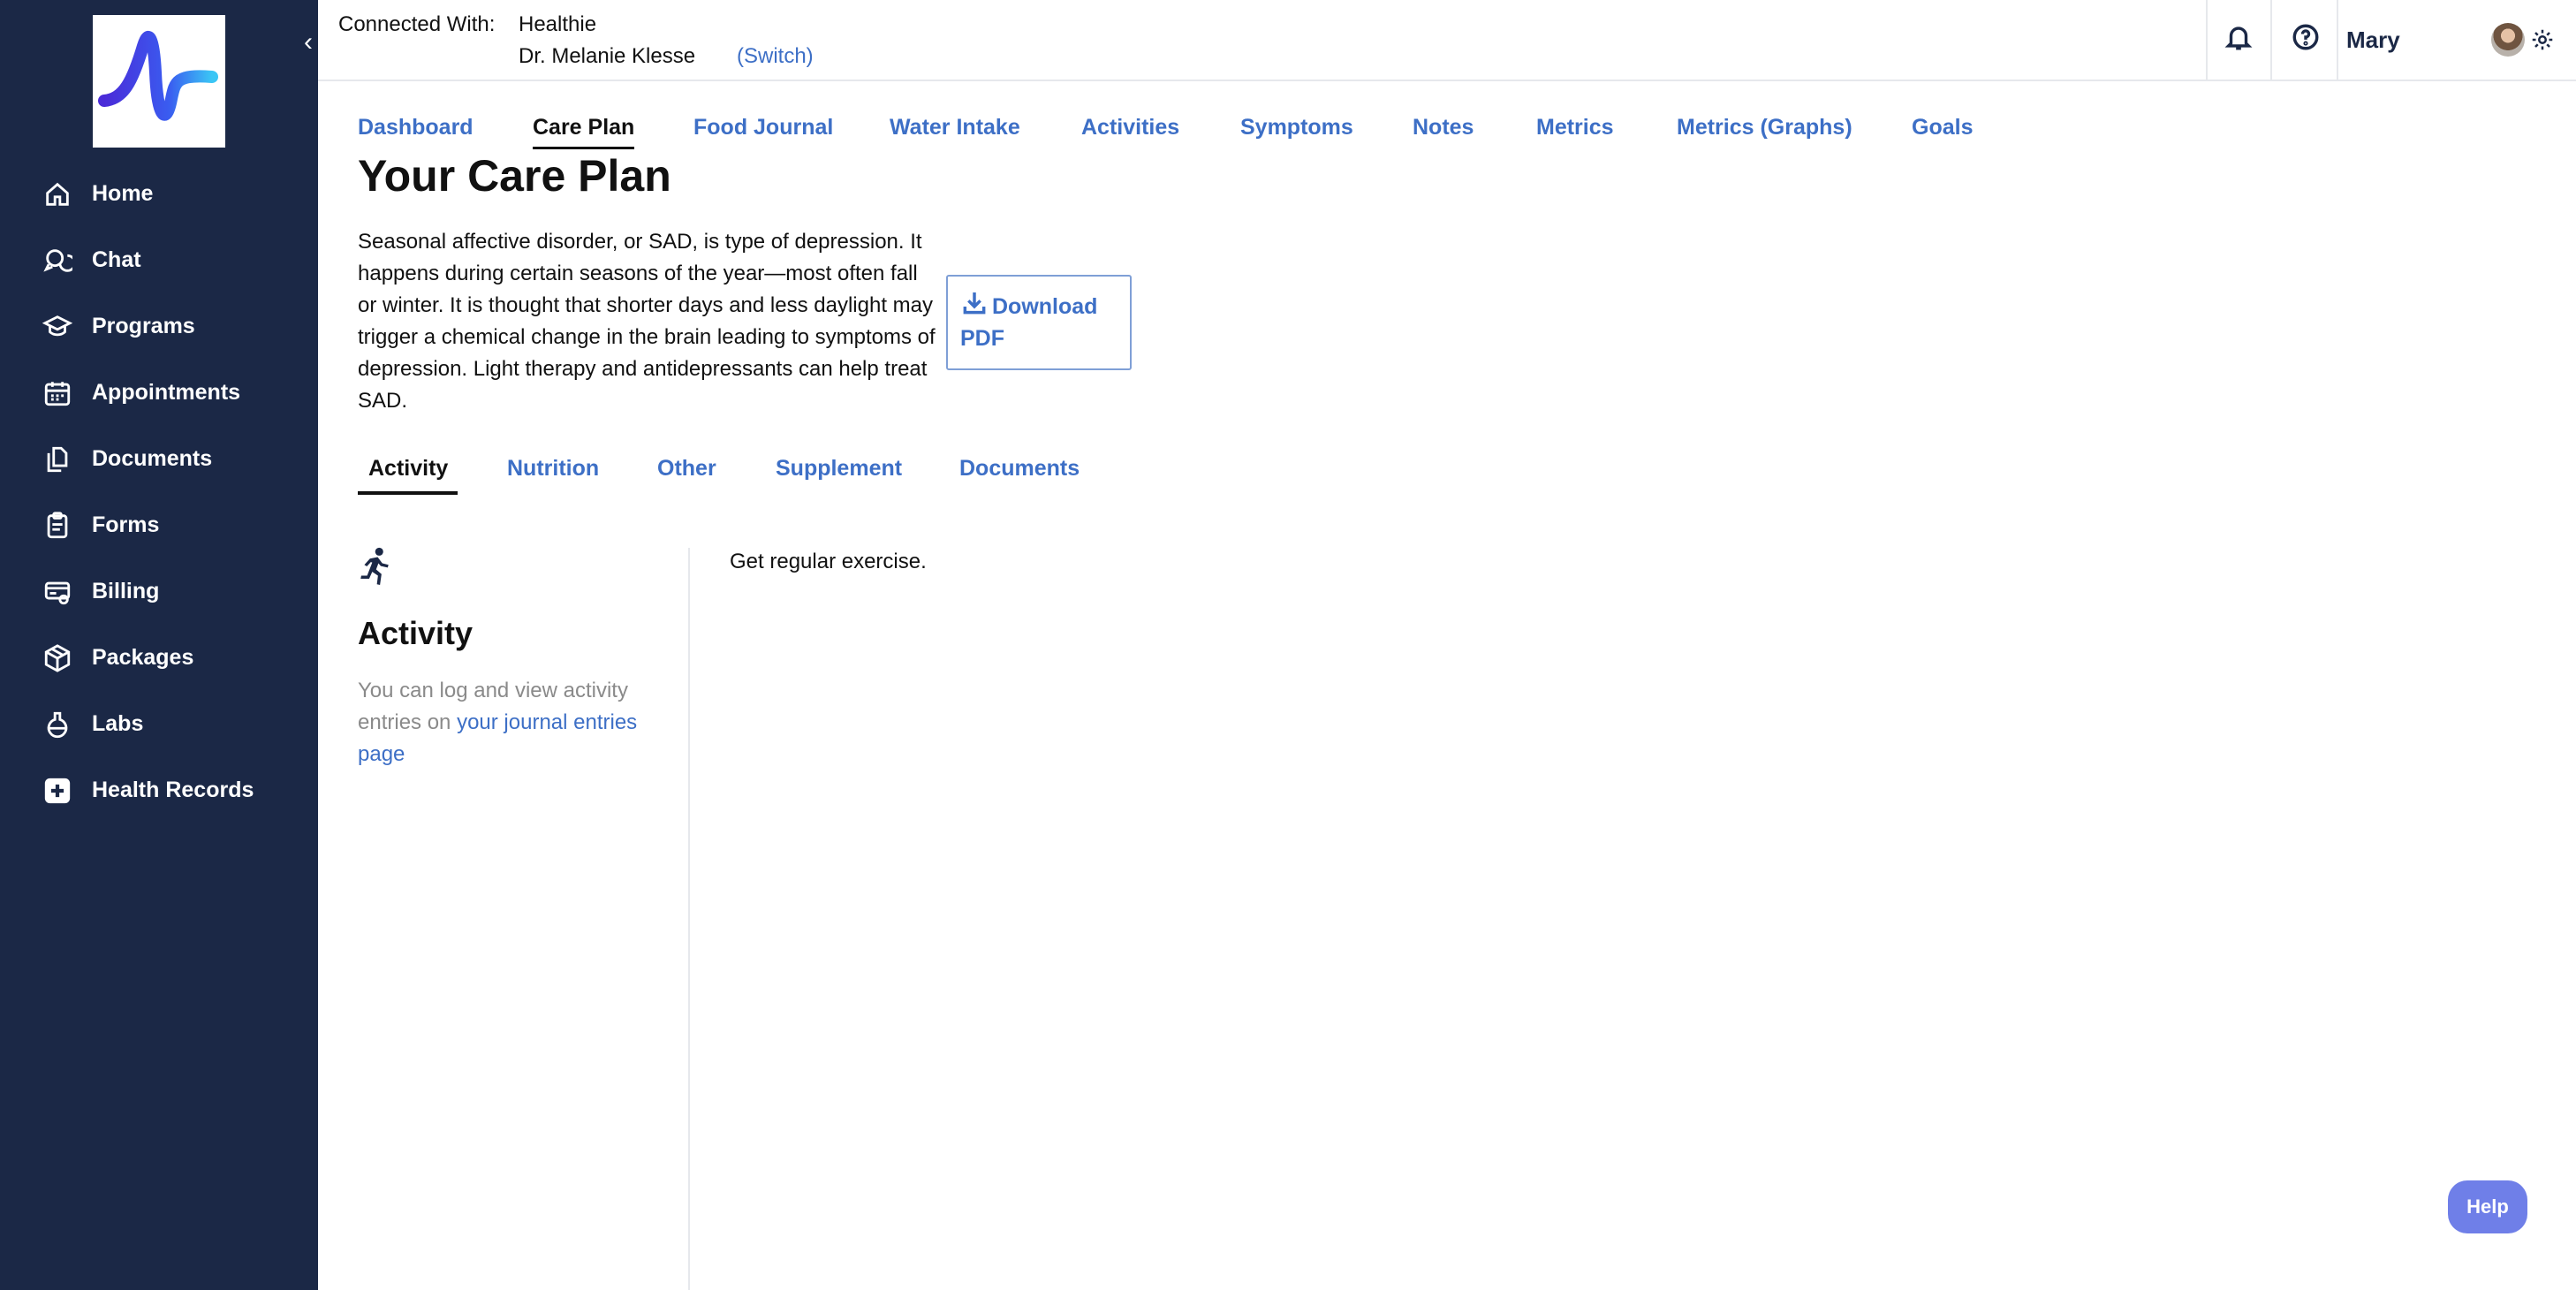  What do you see at coordinates (58, 526) in the screenshot?
I see `clipboard-icon` at bounding box center [58, 526].